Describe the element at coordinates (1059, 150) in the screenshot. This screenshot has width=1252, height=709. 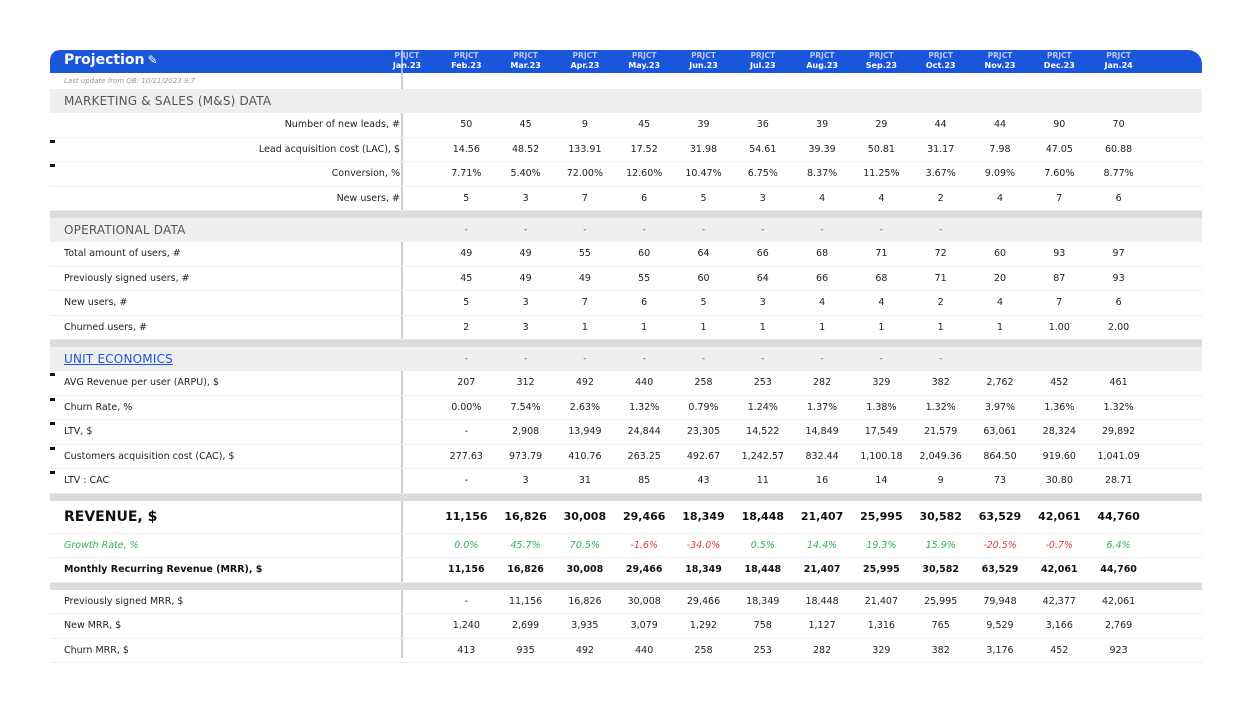
I see `cell-value: 47.05` at that location.